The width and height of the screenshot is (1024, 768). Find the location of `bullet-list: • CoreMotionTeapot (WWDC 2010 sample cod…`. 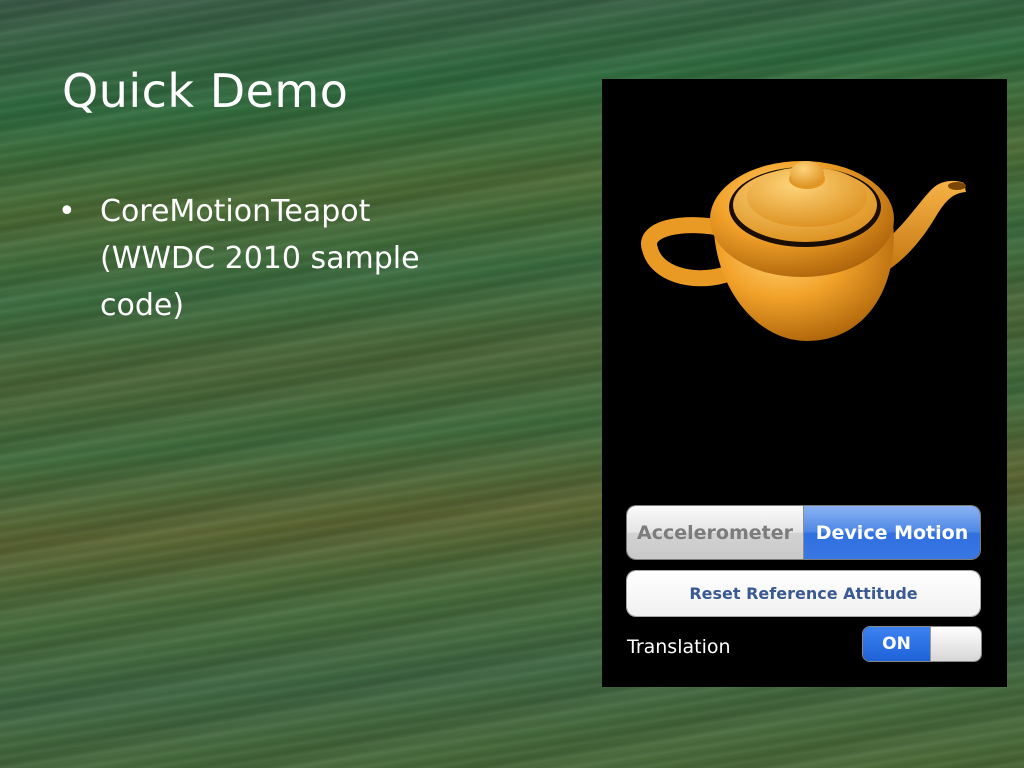

bullet-list: • CoreMotionTeapot (WWDC 2010 sample cod… is located at coordinates (268, 258).